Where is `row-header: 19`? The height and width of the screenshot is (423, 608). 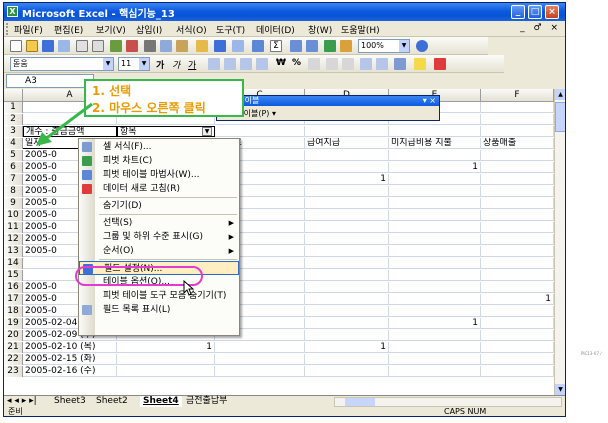
row-header: 19 is located at coordinates (13, 323).